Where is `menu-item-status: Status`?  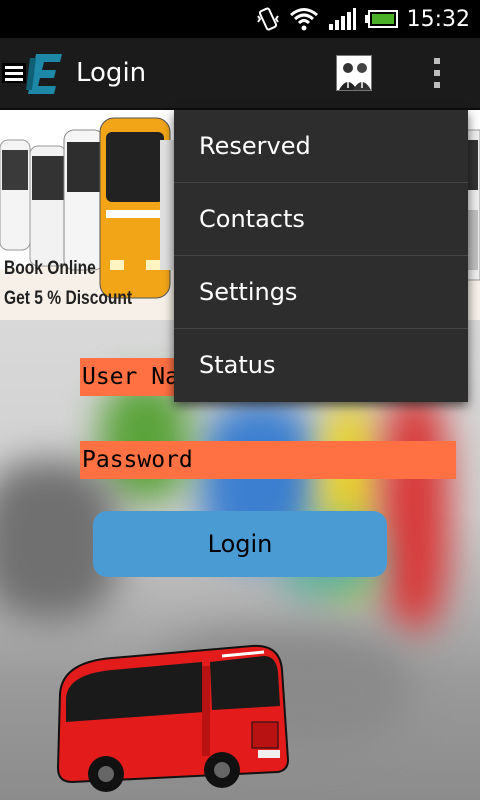
menu-item-status: Status is located at coordinates (321, 365).